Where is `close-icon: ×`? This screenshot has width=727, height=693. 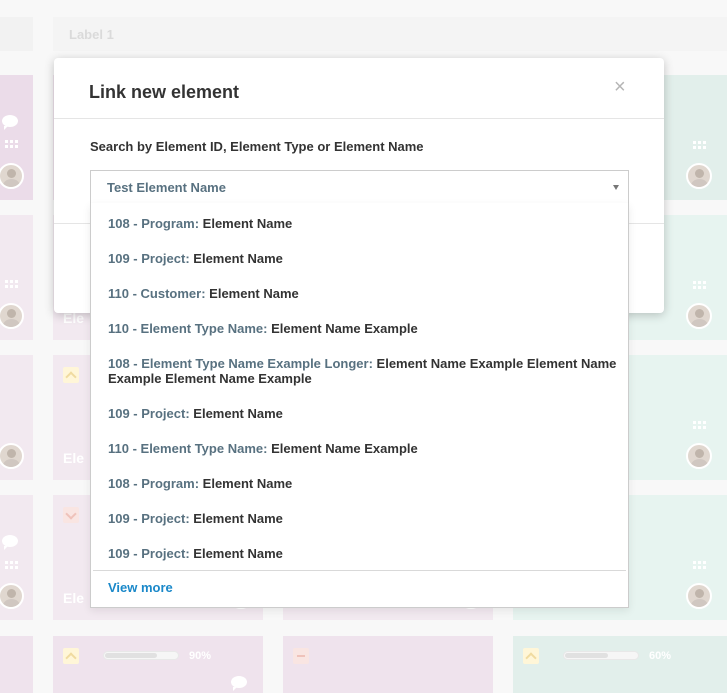 close-icon: × is located at coordinates (620, 87).